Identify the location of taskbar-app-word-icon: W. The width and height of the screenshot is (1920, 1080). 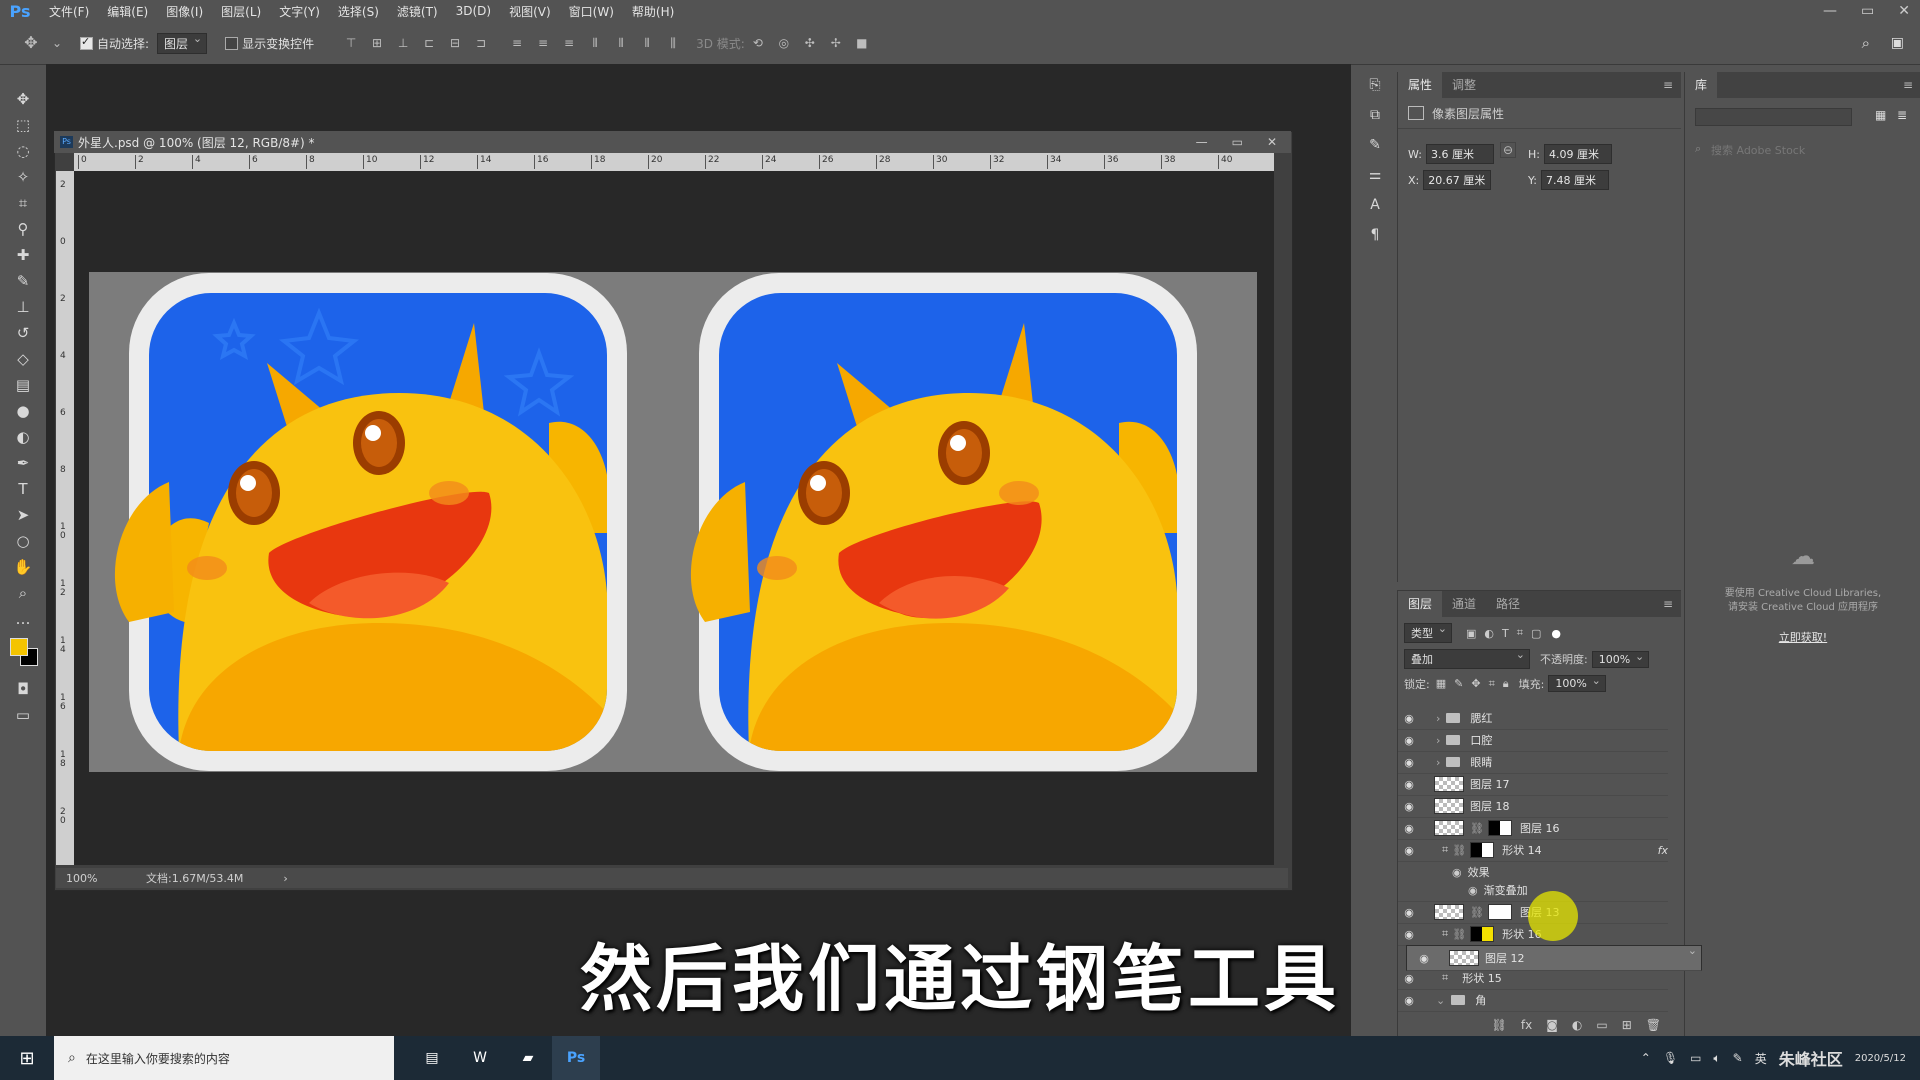
(480, 1058).